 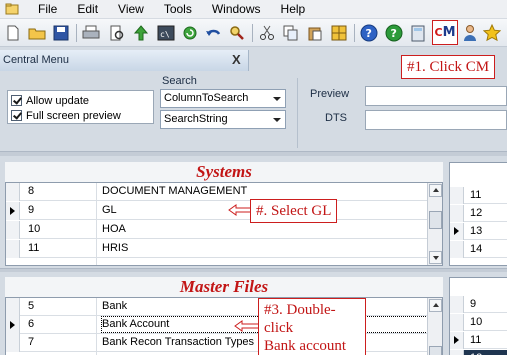 I want to click on list-item: 12, so click(x=478, y=213).